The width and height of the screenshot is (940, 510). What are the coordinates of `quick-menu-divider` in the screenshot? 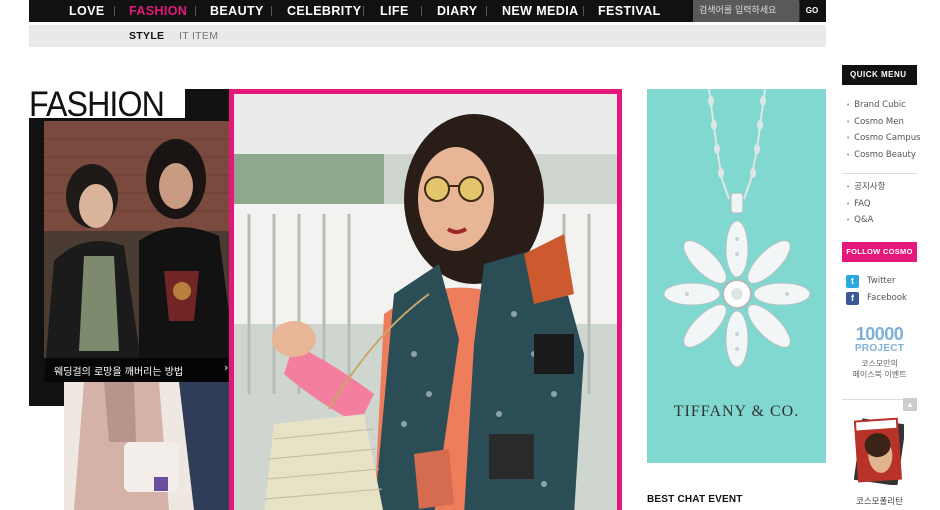 It's located at (879, 173).